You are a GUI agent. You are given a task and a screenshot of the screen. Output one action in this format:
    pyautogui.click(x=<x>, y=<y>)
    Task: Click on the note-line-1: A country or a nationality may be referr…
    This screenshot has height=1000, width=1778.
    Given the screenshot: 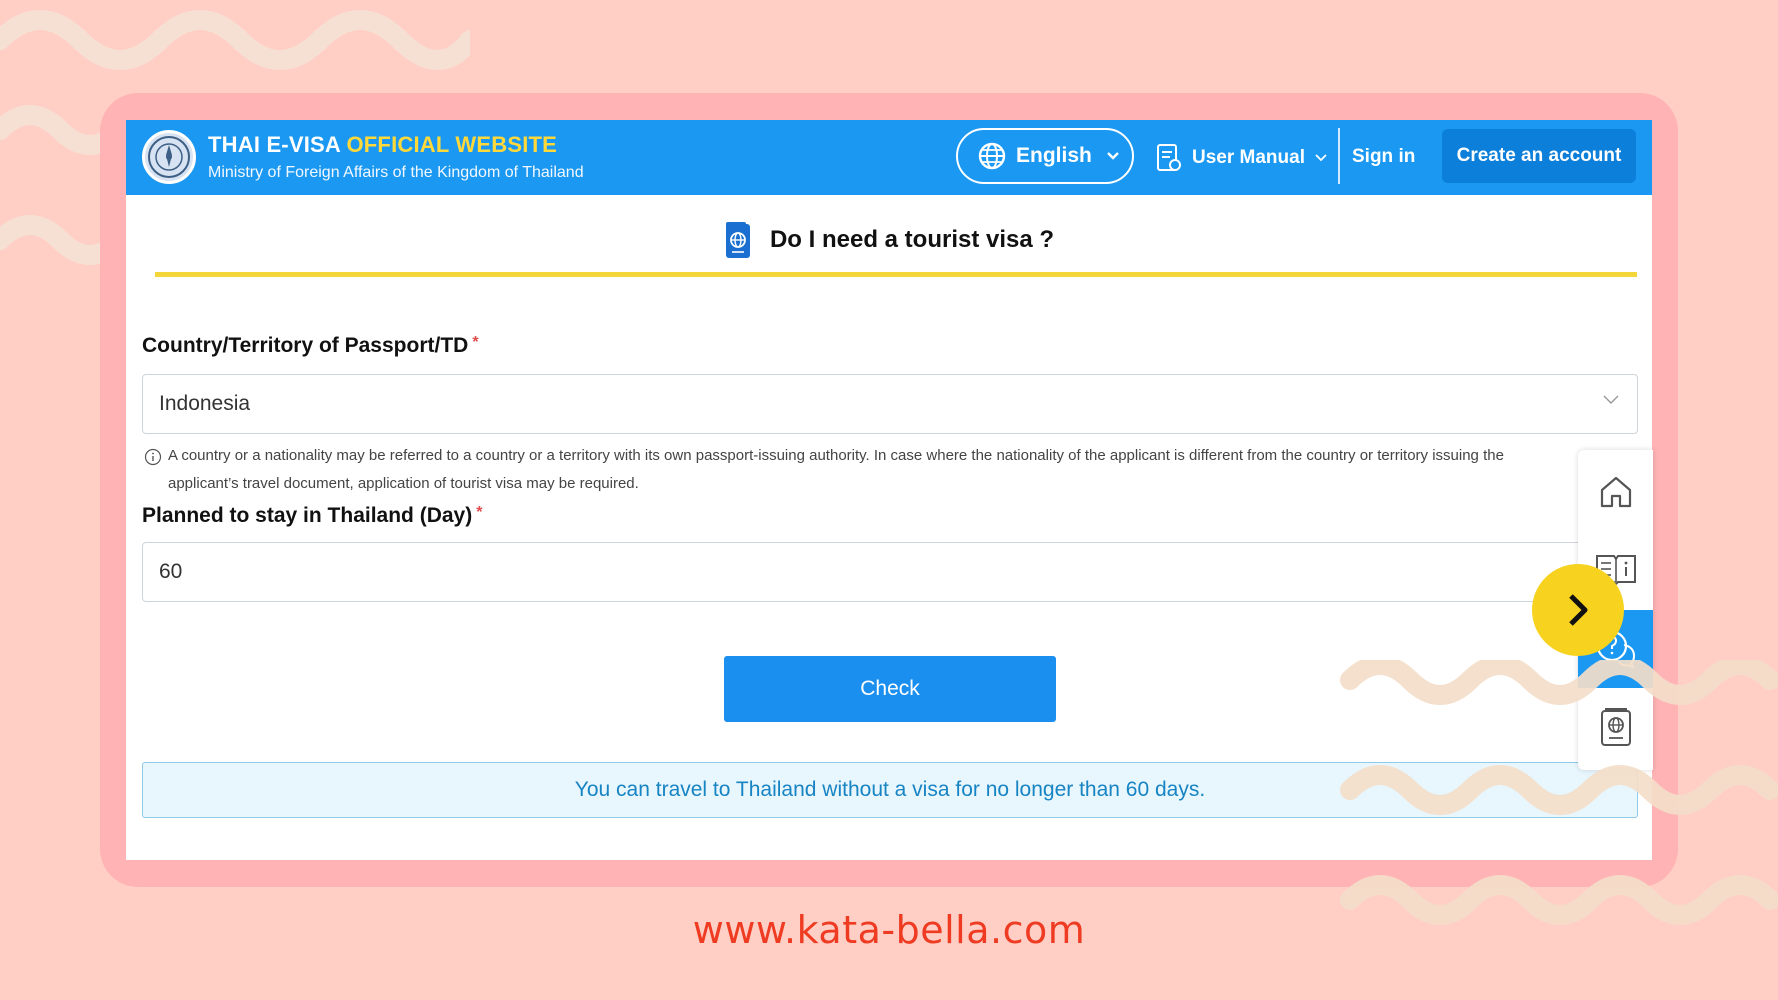 What is the action you would take?
    pyautogui.click(x=836, y=455)
    